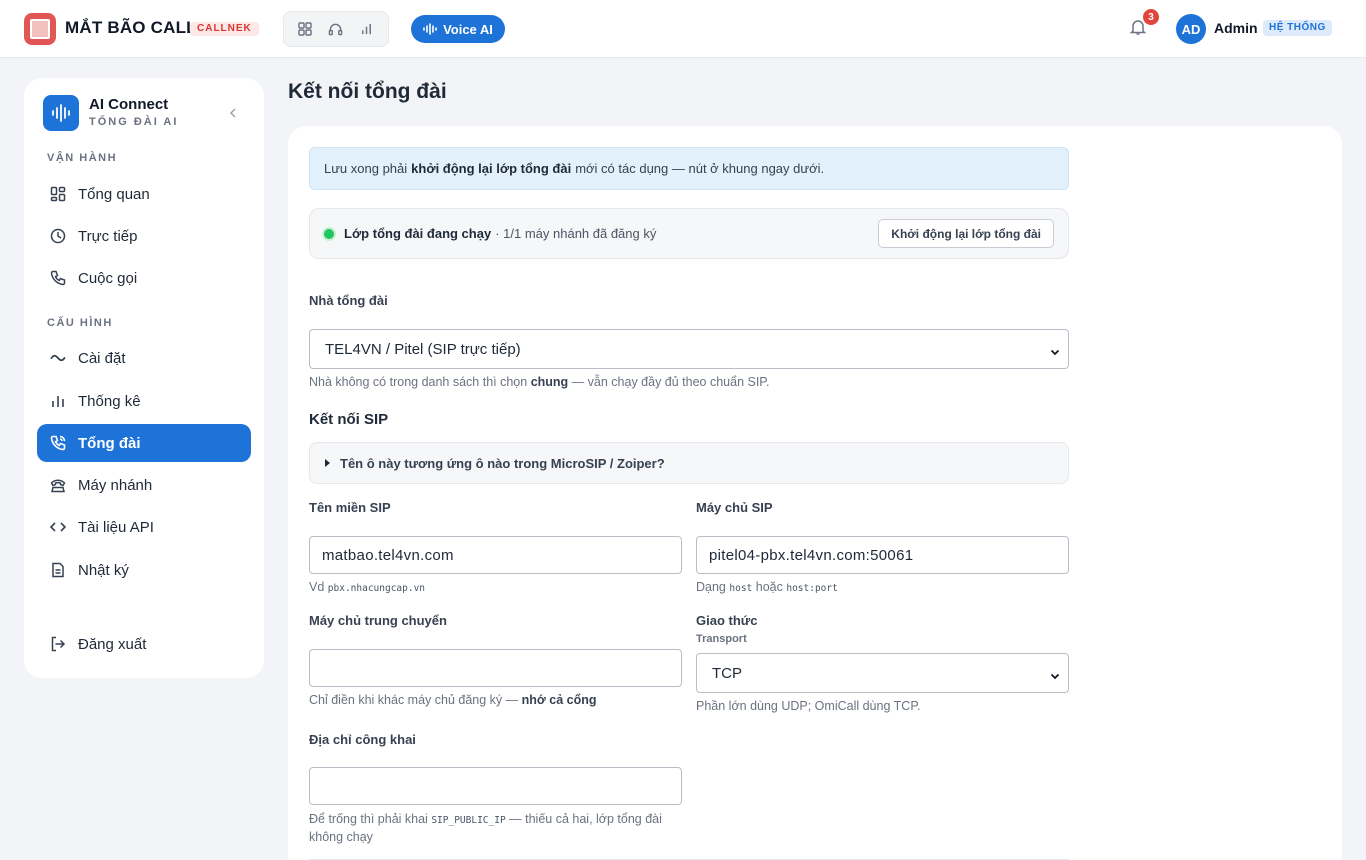 Image resolution: width=1366 pixels, height=860 pixels. What do you see at coordinates (305, 29) in the screenshot?
I see `grid-icon` at bounding box center [305, 29].